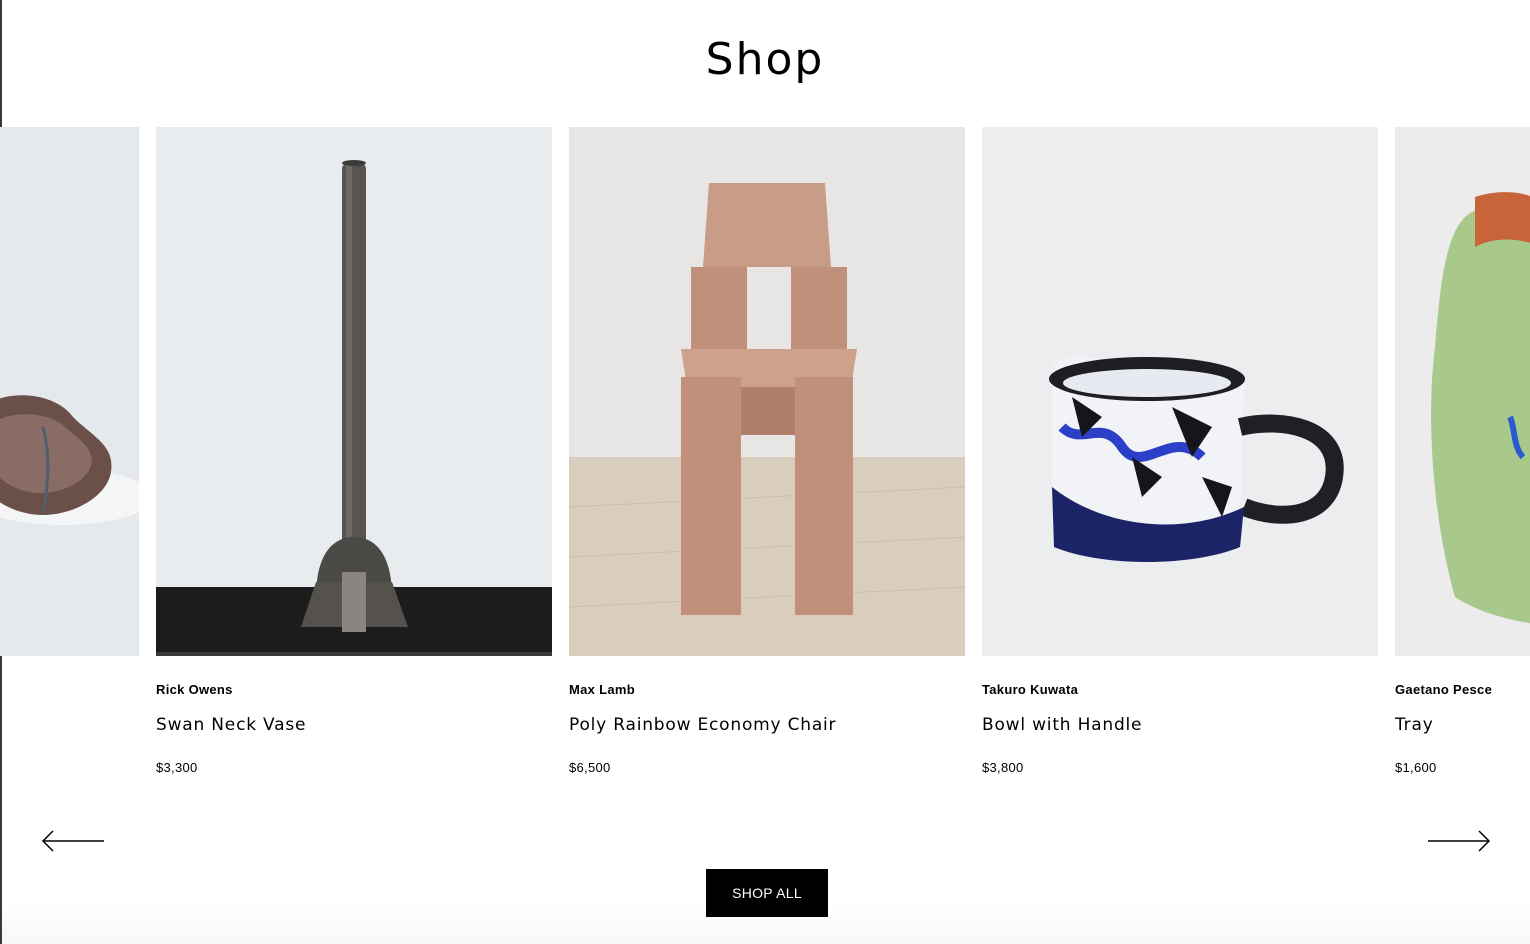  What do you see at coordinates (765, 59) in the screenshot?
I see `section-title: Shop` at bounding box center [765, 59].